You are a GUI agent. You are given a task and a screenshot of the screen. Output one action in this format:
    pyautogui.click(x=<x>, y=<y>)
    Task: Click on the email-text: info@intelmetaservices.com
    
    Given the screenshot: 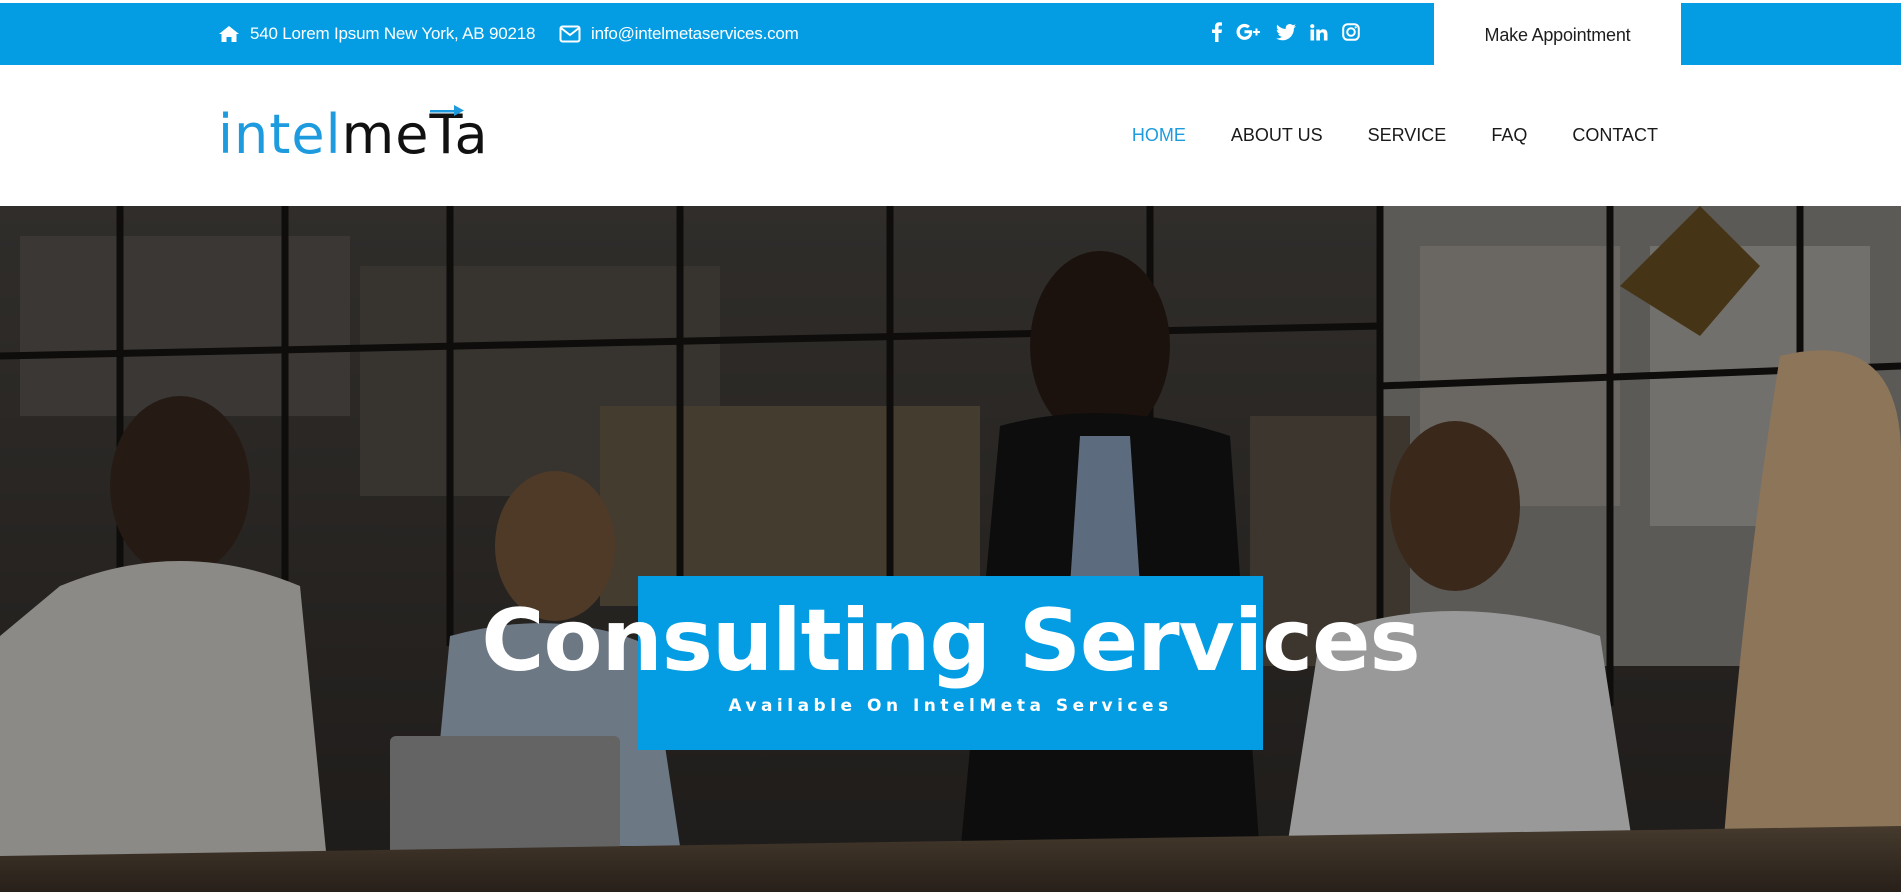 What is the action you would take?
    pyautogui.click(x=695, y=34)
    